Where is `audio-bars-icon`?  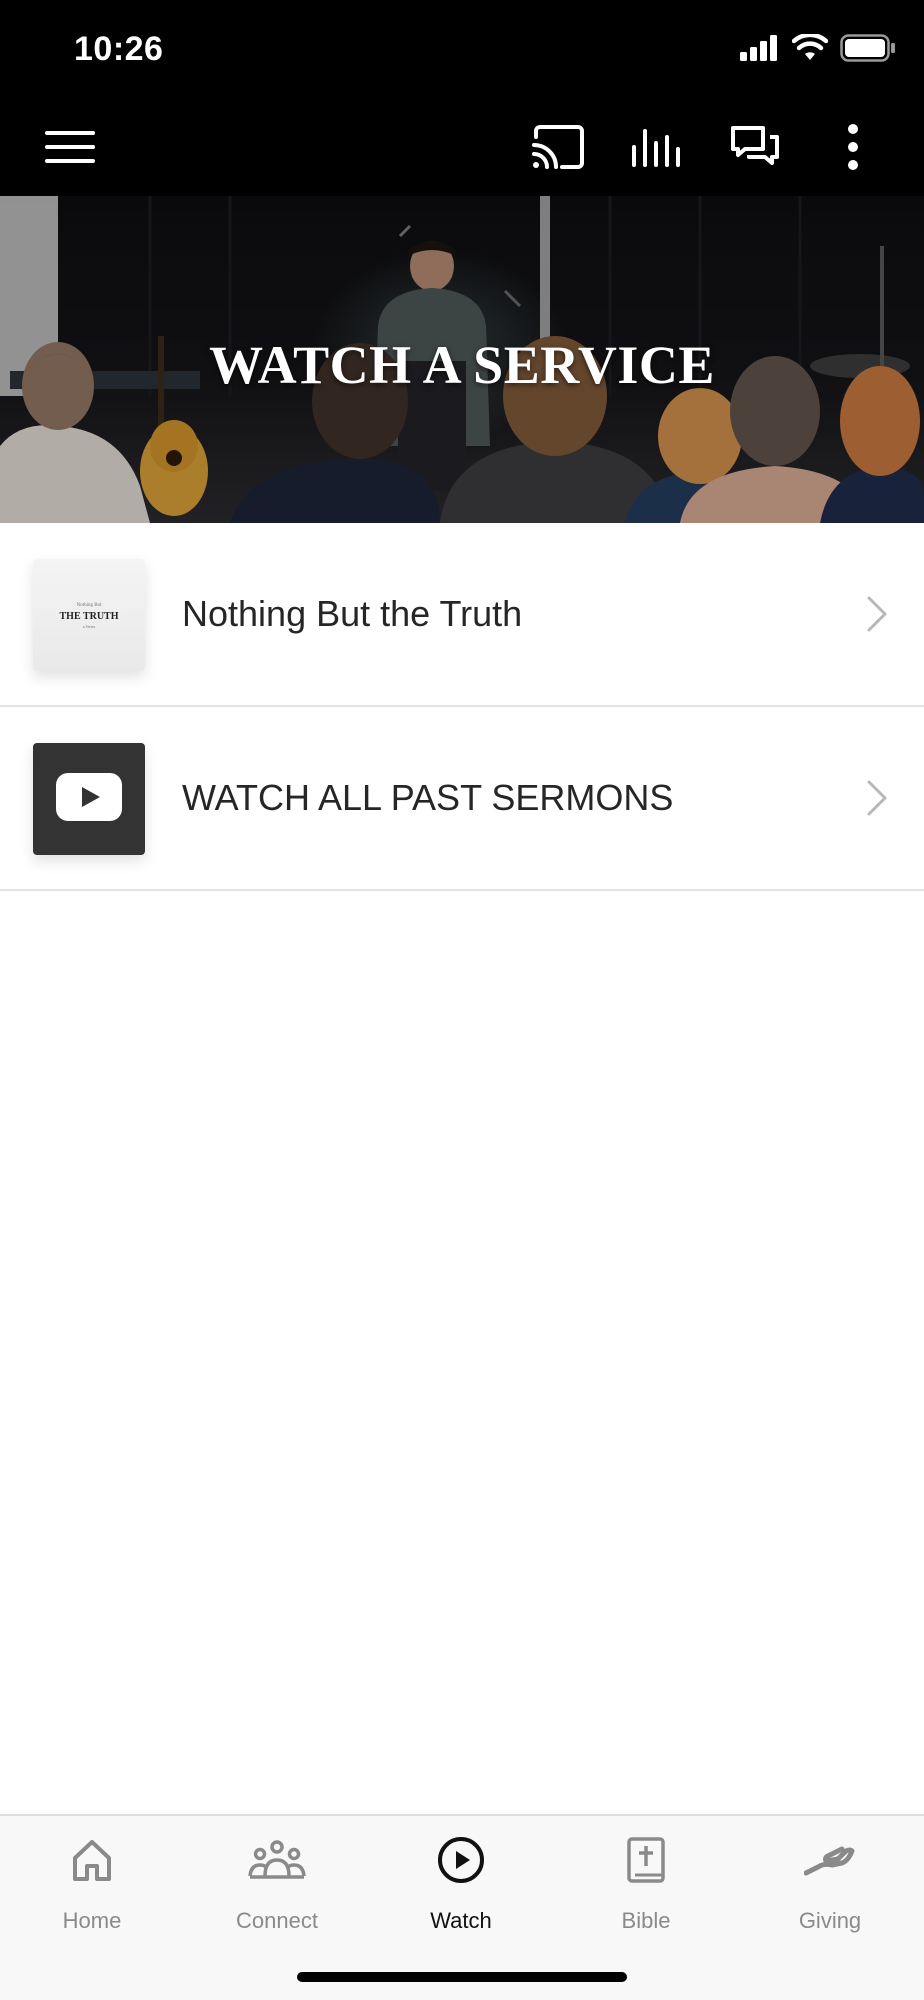
audio-bars-icon is located at coordinates (657, 149).